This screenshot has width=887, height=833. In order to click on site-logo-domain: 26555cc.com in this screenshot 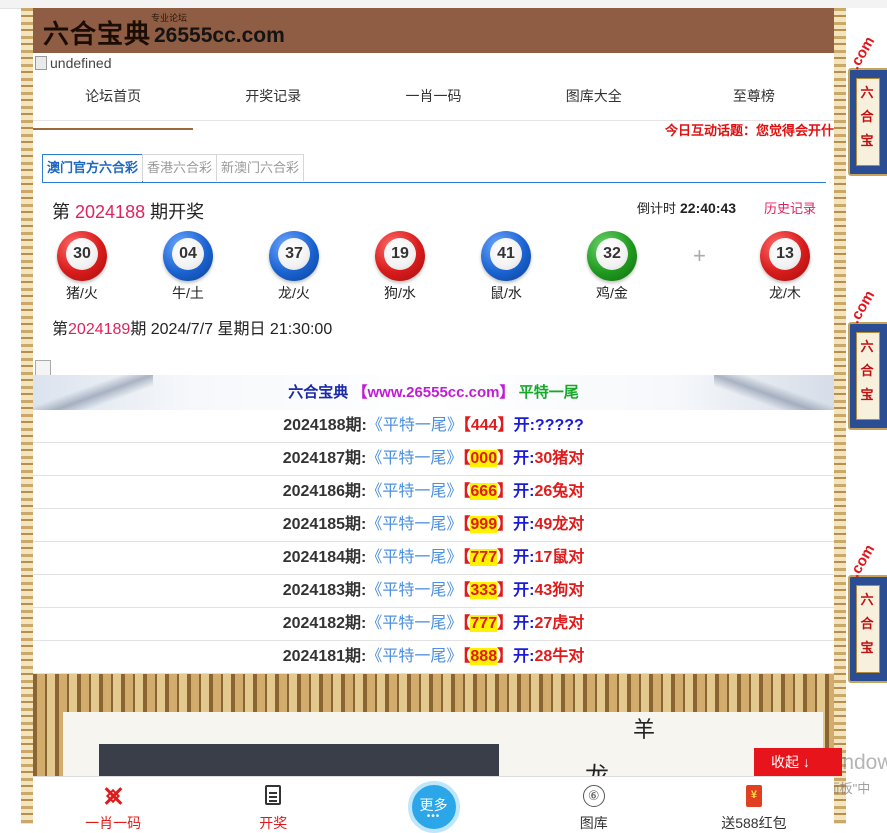, I will do `click(219, 36)`.